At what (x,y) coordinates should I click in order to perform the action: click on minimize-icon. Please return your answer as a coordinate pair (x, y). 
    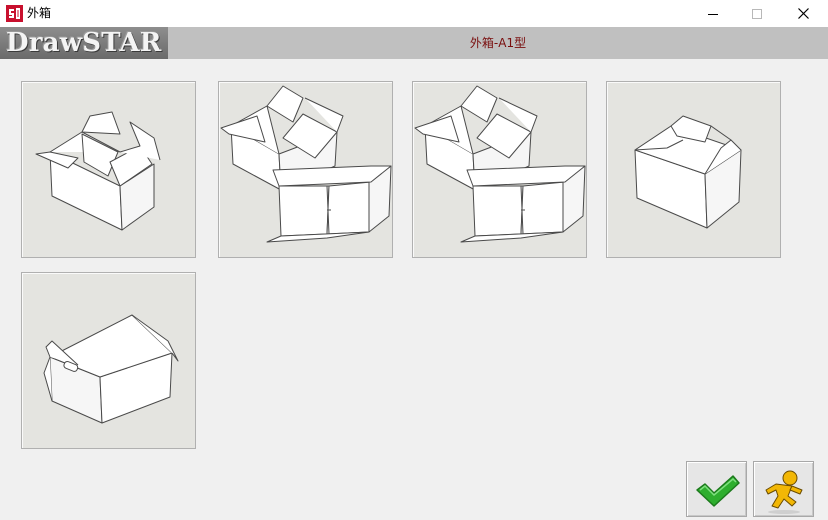
    Looking at the image, I should click on (713, 14).